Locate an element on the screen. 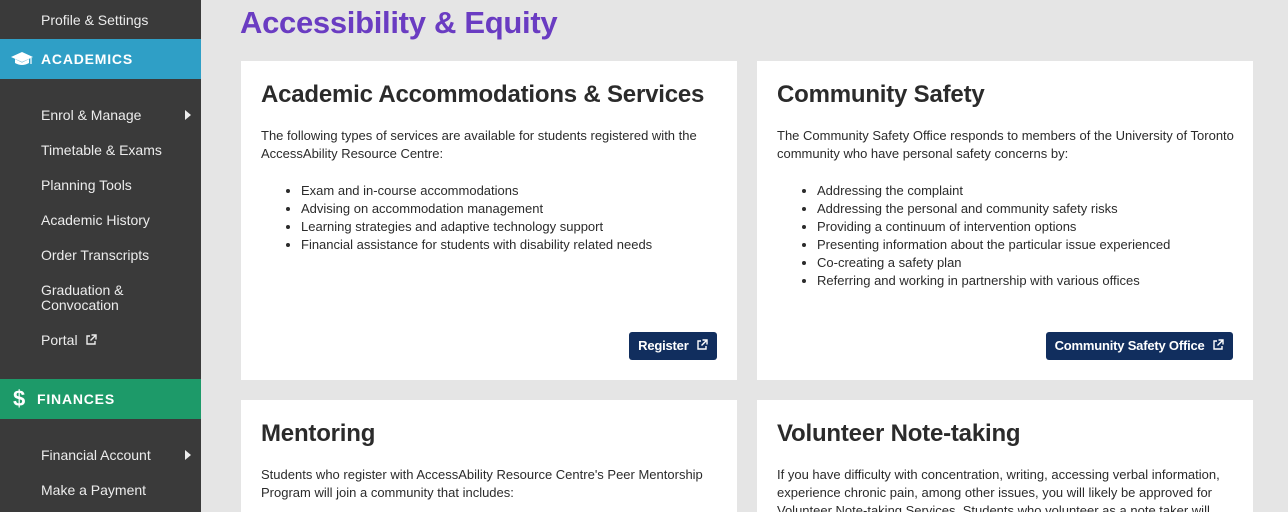 Image resolution: width=1288 pixels, height=512 pixels. page-title: Accessibility & Equity is located at coordinates (399, 22).